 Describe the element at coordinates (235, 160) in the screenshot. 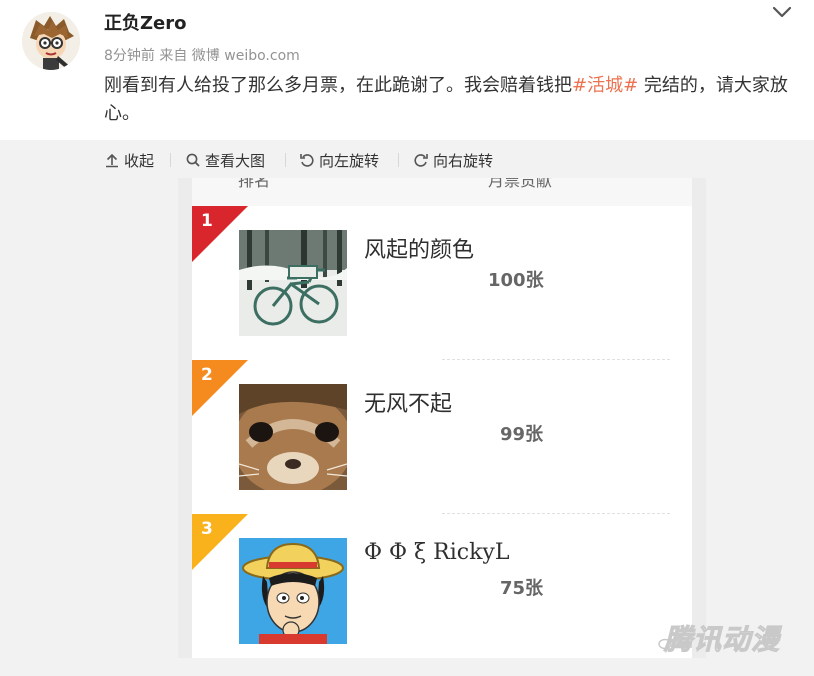

I see `view-large-label: 查看大图` at that location.